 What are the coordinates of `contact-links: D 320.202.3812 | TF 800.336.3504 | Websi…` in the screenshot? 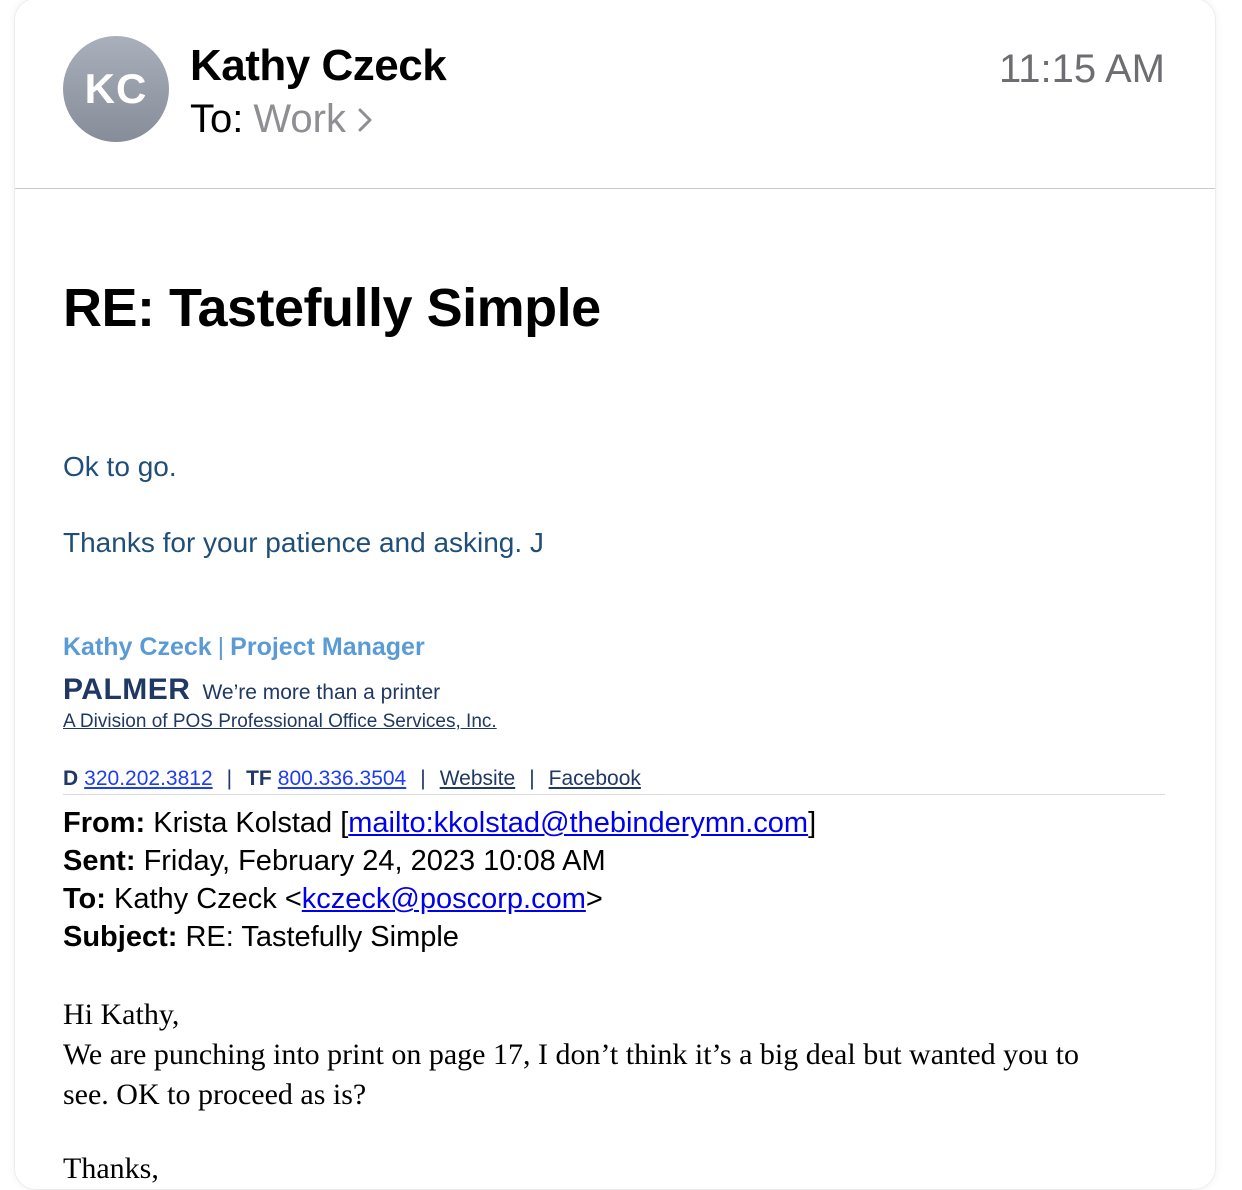 It's located at (352, 779).